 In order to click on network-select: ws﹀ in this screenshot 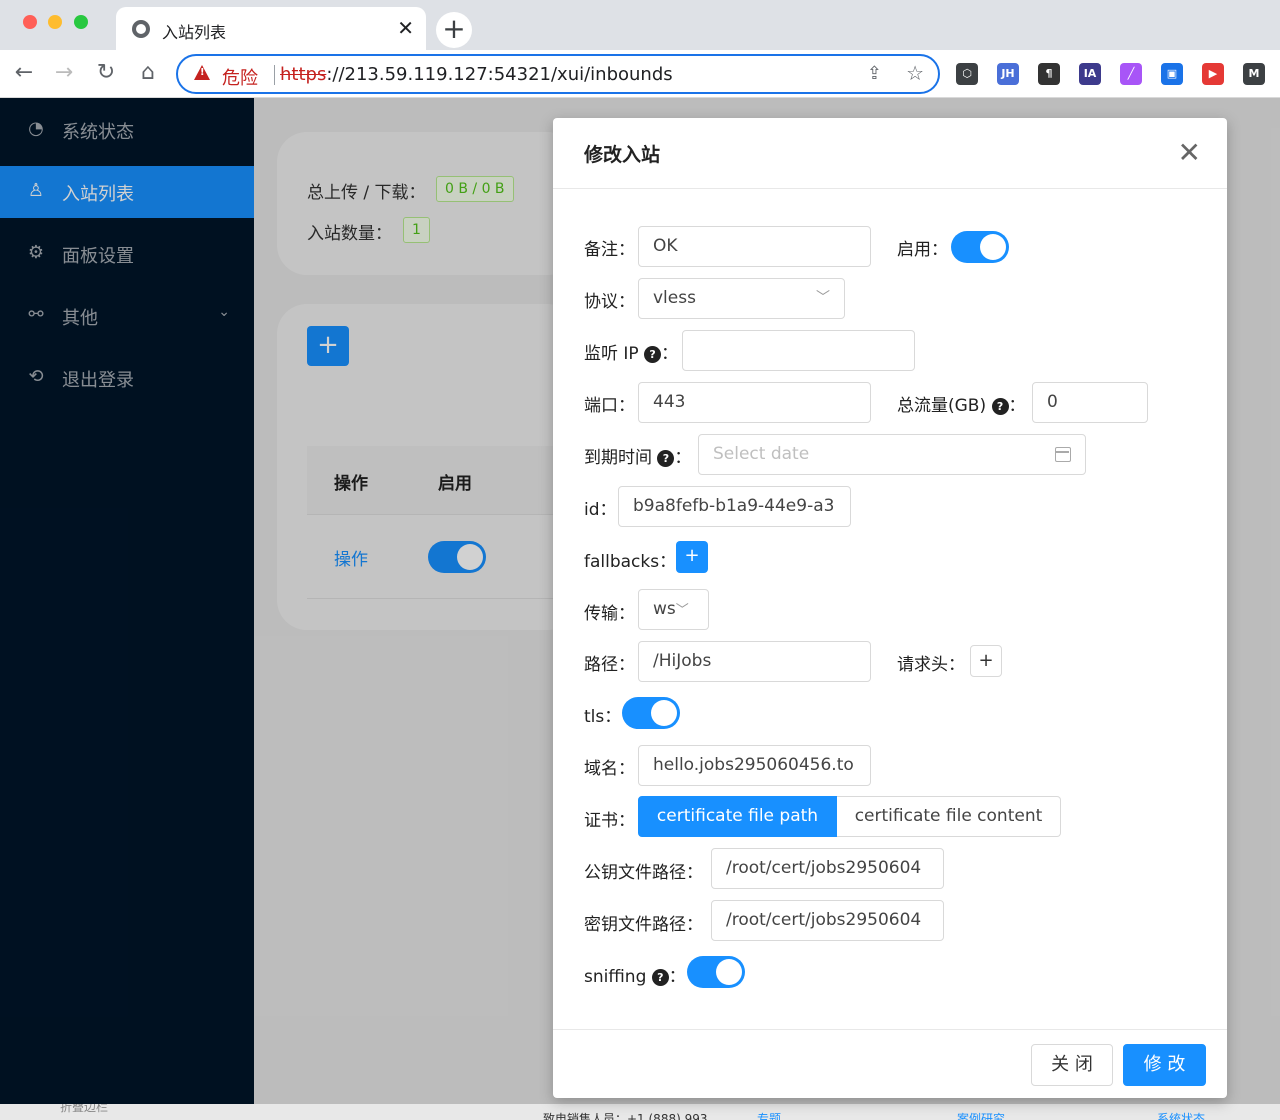, I will do `click(673, 609)`.